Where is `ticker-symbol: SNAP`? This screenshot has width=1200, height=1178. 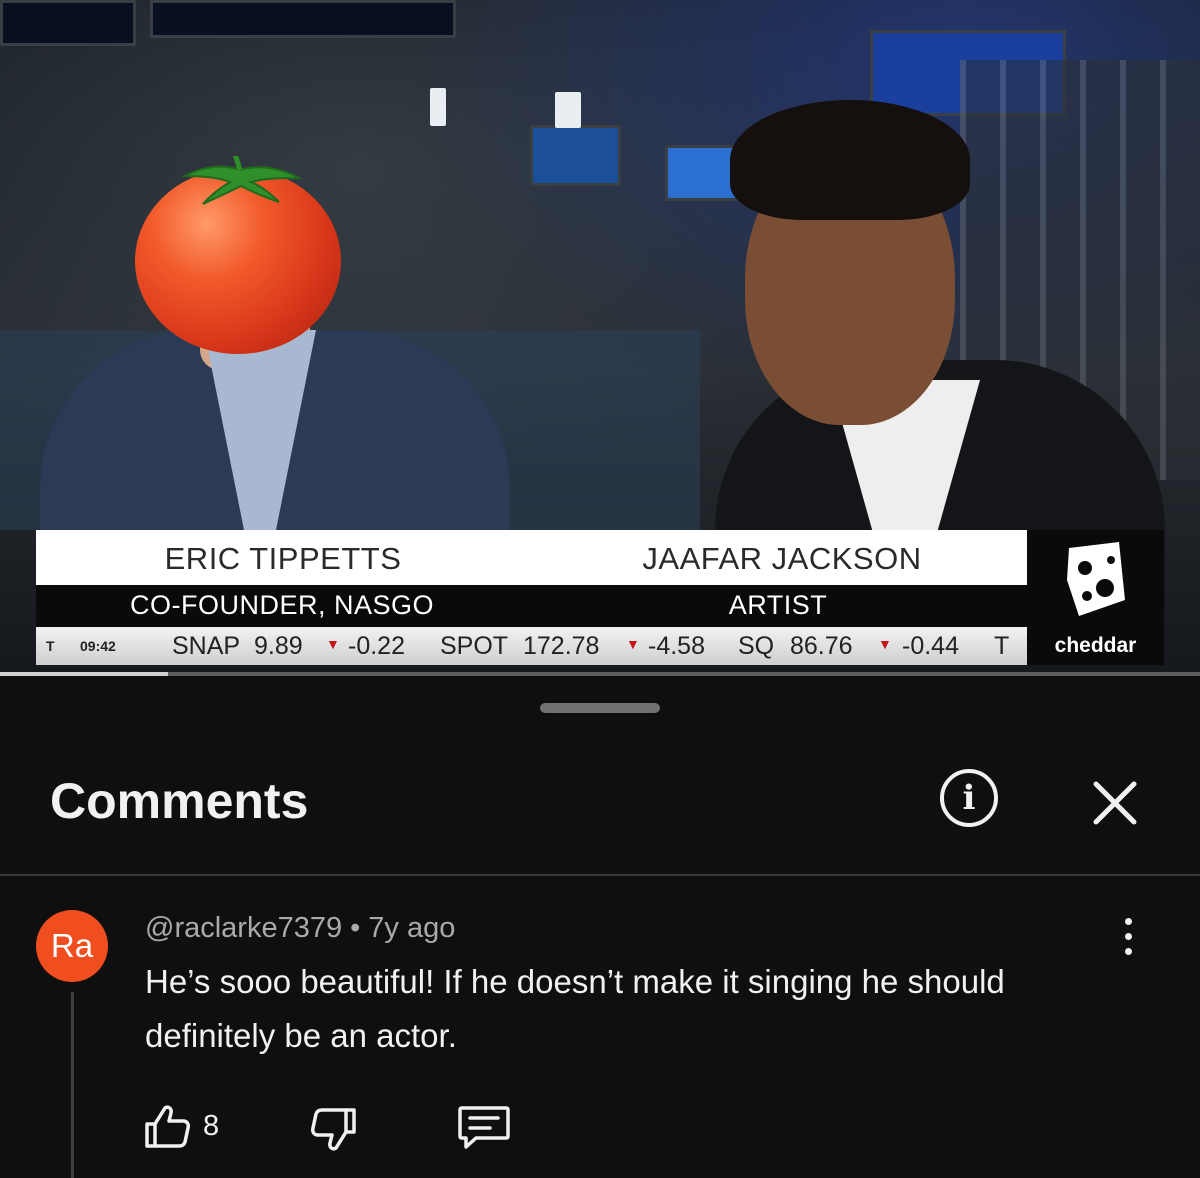 ticker-symbol: SNAP is located at coordinates (206, 646).